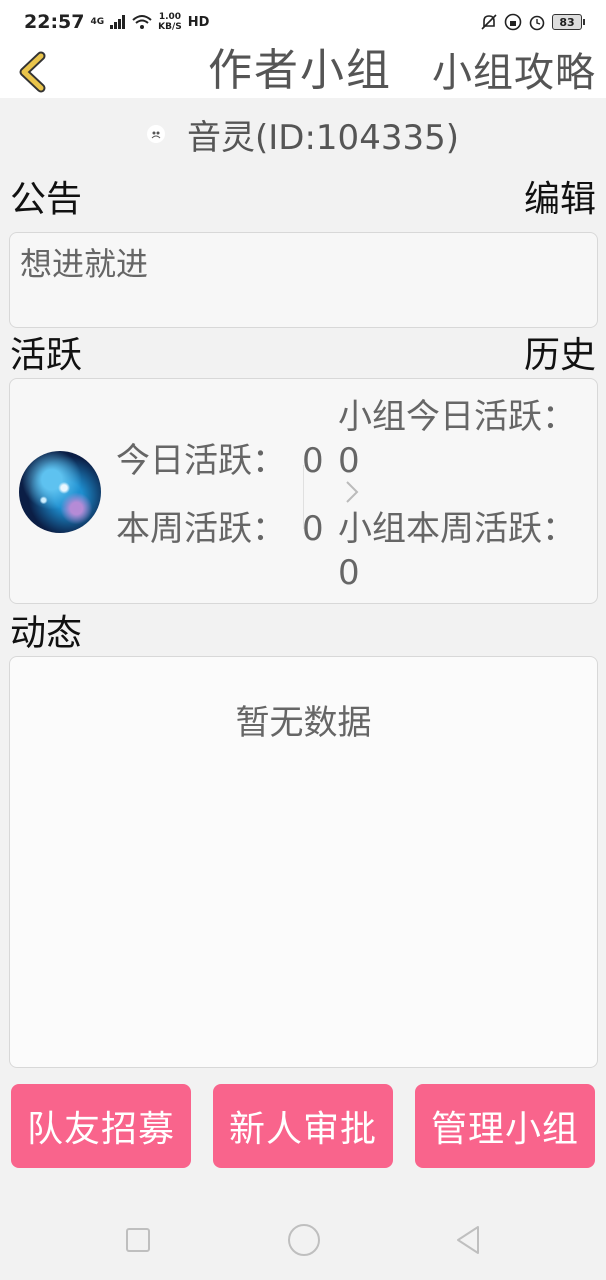 The height and width of the screenshot is (1280, 606). What do you see at coordinates (60, 492) in the screenshot?
I see `avatar` at bounding box center [60, 492].